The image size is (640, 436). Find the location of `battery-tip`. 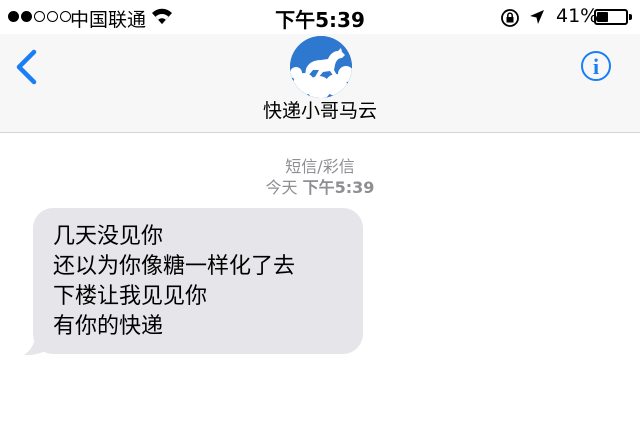

battery-tip is located at coordinates (630, 17).